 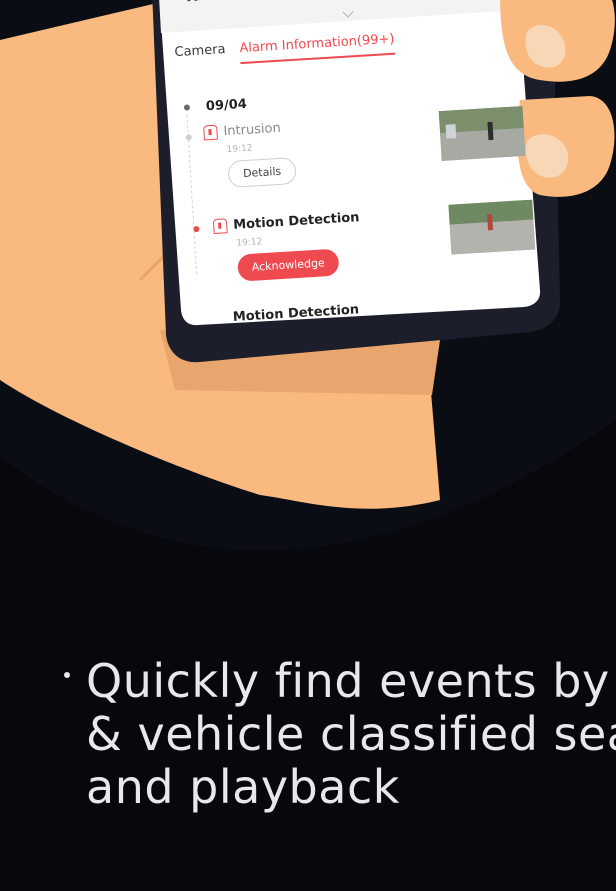 I want to click on tab-alarm-information: Alarm Information(99+), so click(x=317, y=48).